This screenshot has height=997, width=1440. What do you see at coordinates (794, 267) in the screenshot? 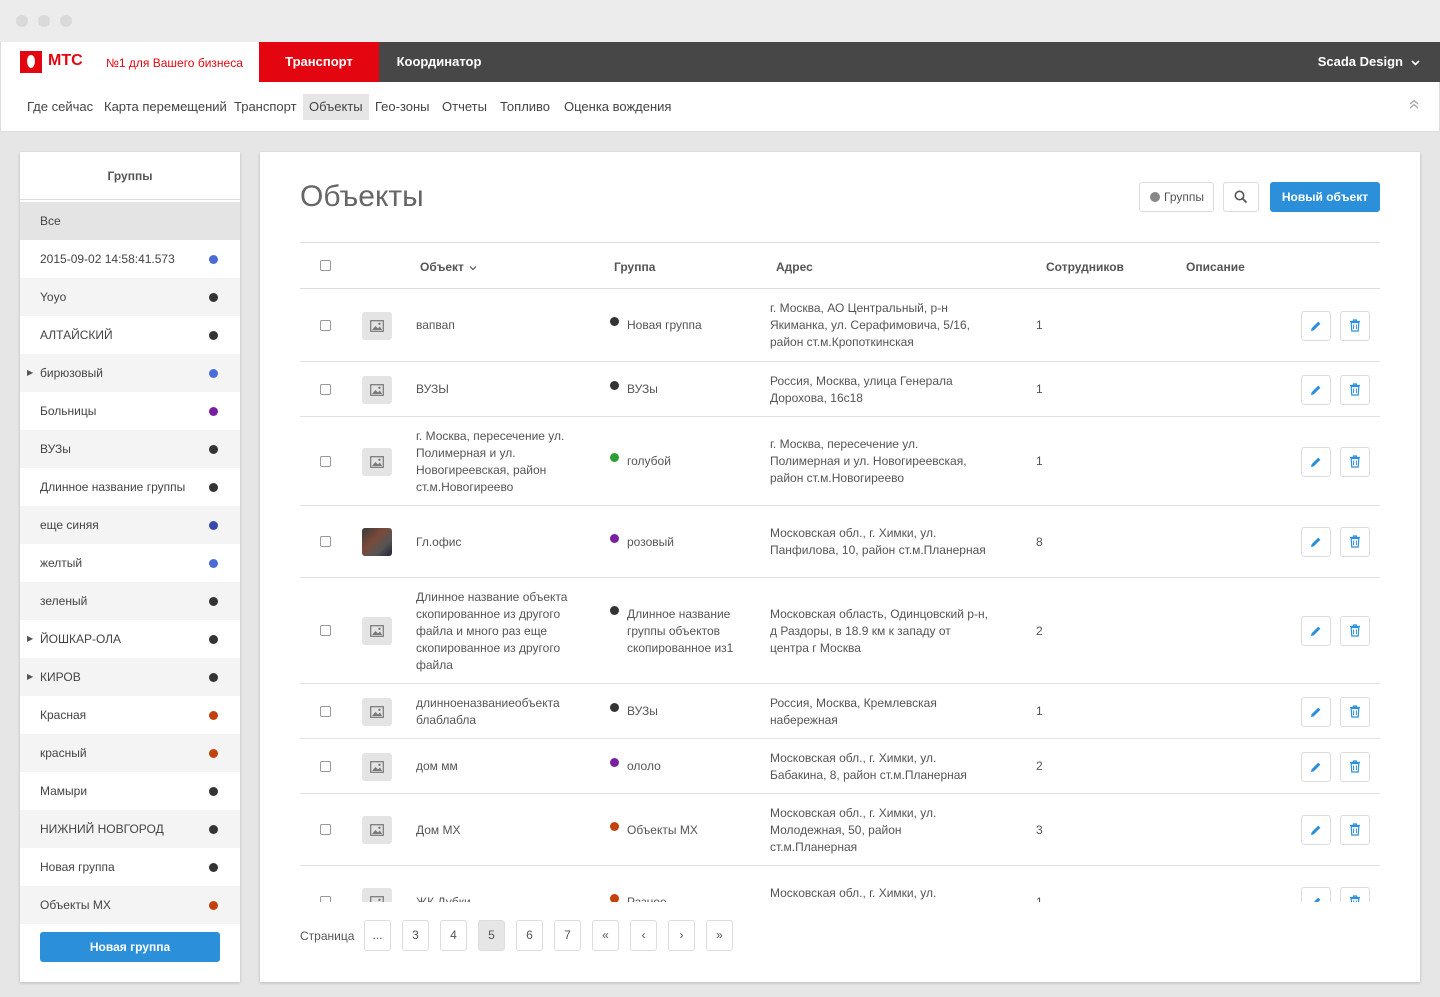
I see `column-header-address: Адрес` at bounding box center [794, 267].